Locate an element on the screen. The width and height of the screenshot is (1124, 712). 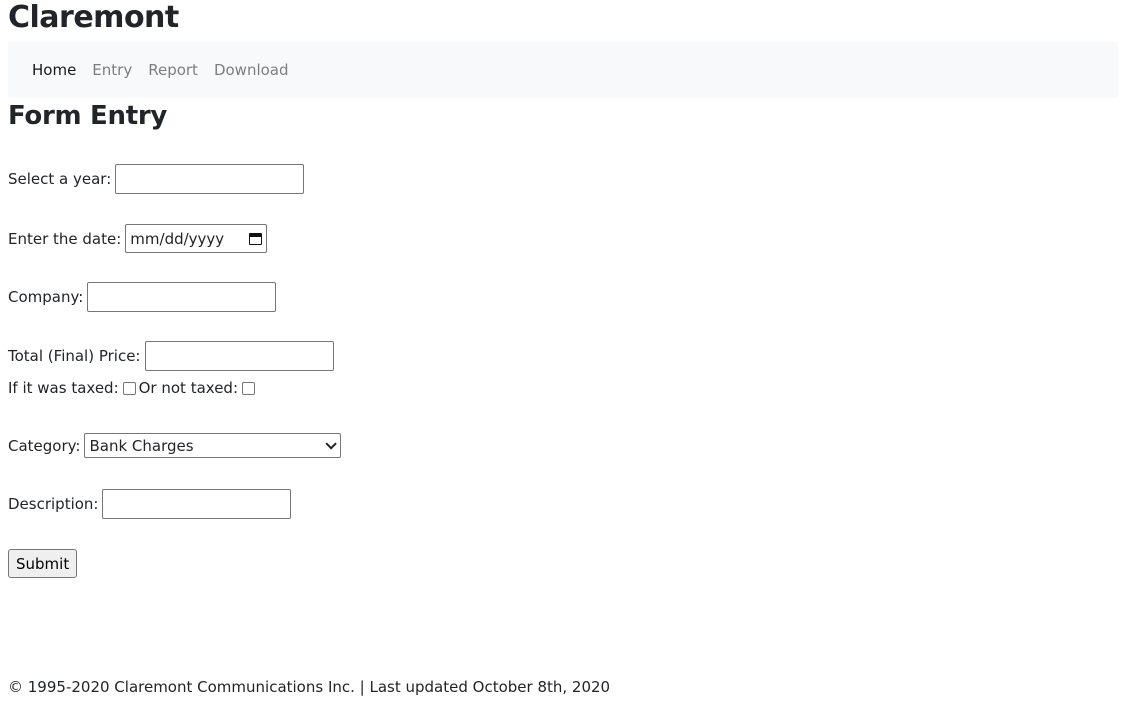
date-row: Enter the date: mm/dd/yyyy is located at coordinates (138, 238).